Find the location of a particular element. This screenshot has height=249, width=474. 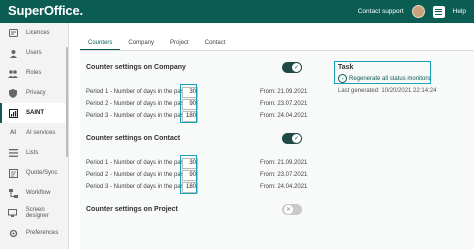

sidebar-item-label: Privacy is located at coordinates (36, 93).